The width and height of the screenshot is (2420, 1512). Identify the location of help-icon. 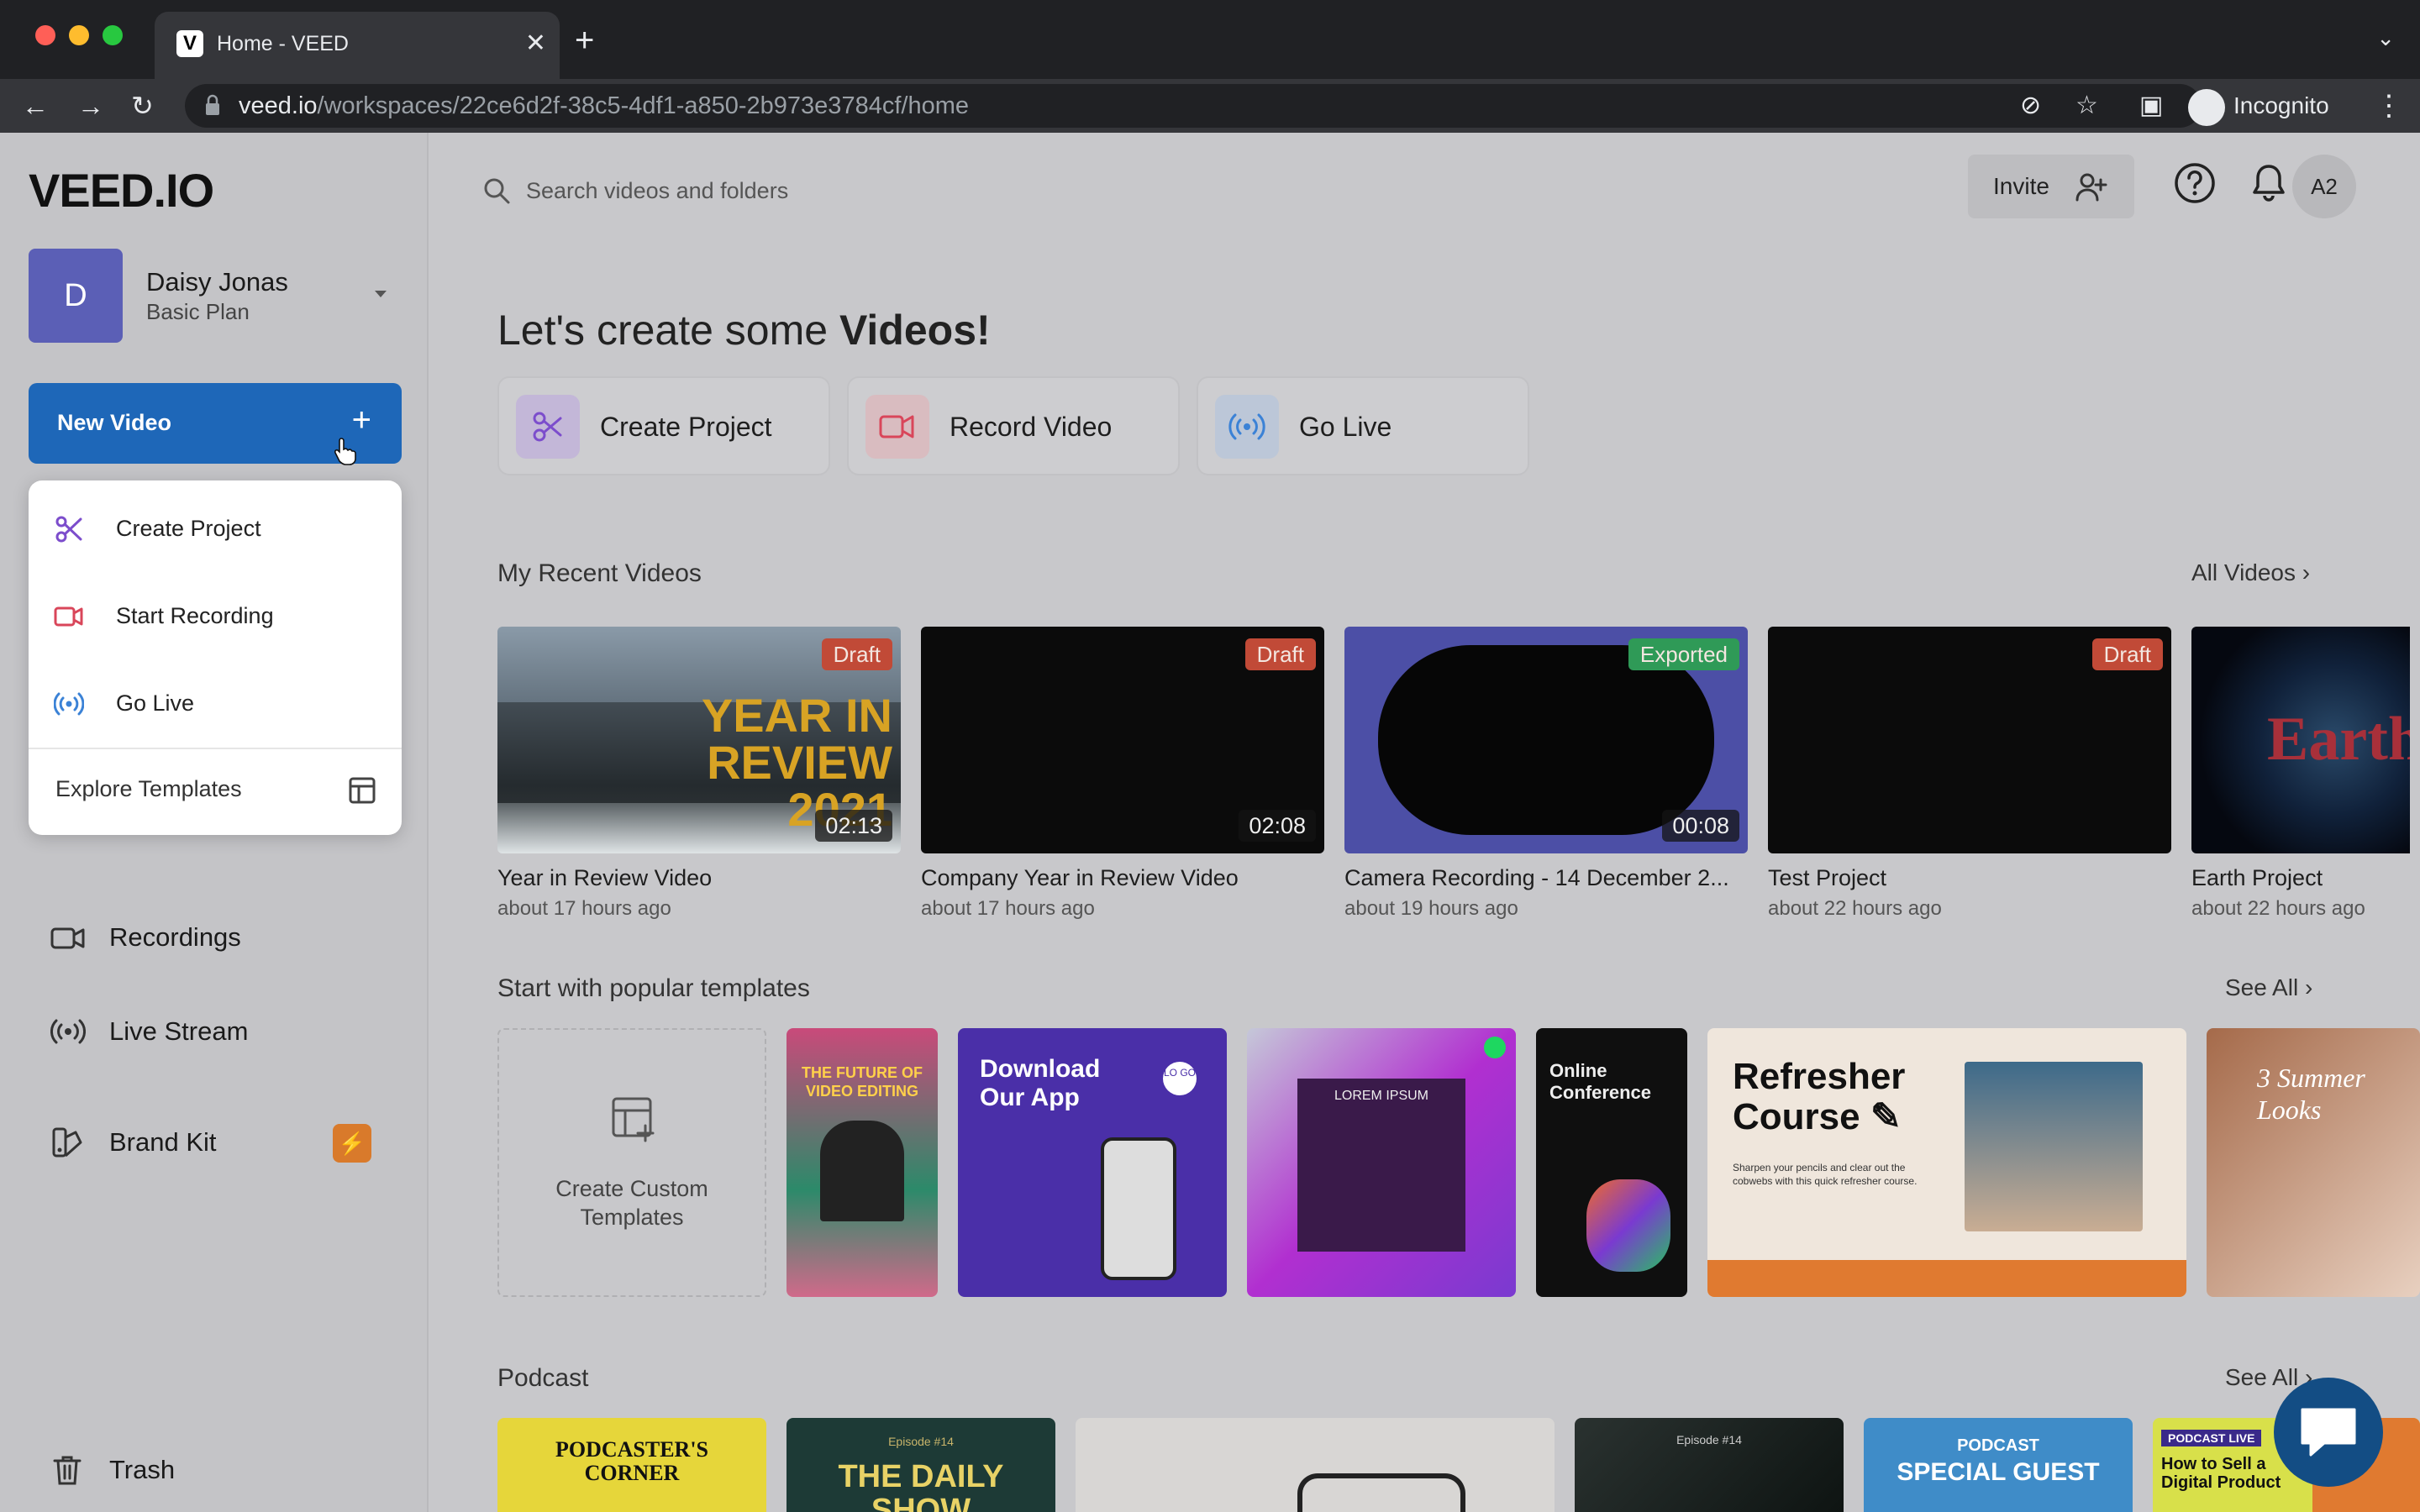
(2195, 183).